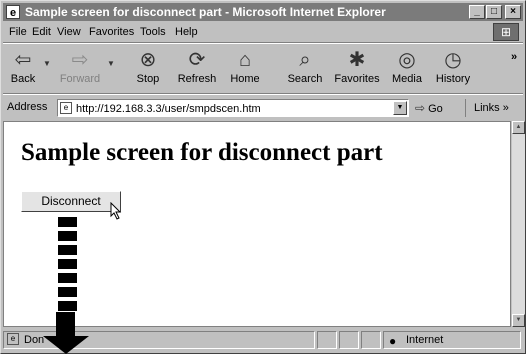 This screenshot has height=354, width=526. I want to click on home-icon: ⌂, so click(245, 60).